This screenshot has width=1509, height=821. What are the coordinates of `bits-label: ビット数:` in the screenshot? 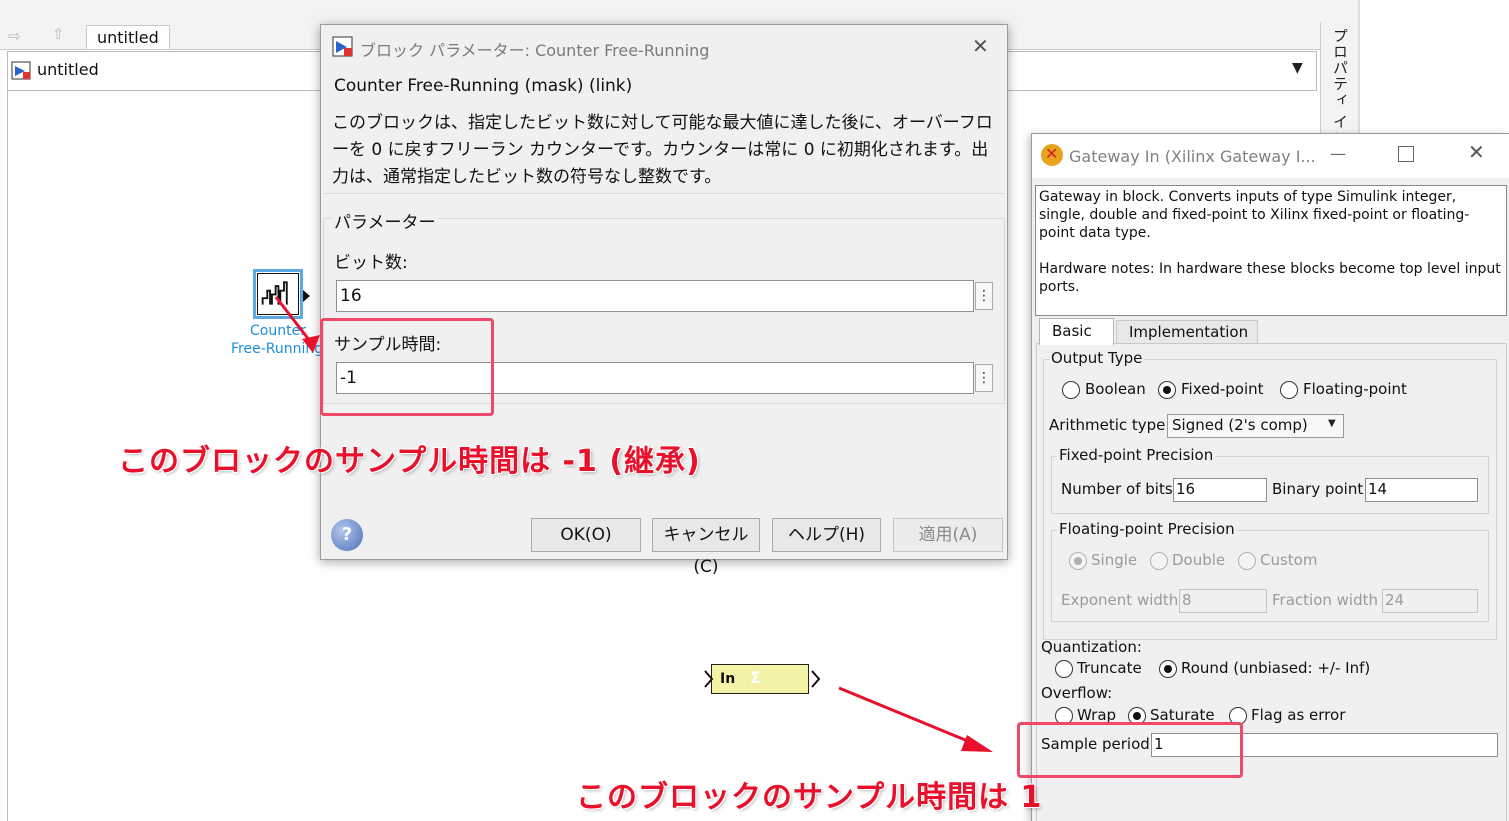 It's located at (371, 263).